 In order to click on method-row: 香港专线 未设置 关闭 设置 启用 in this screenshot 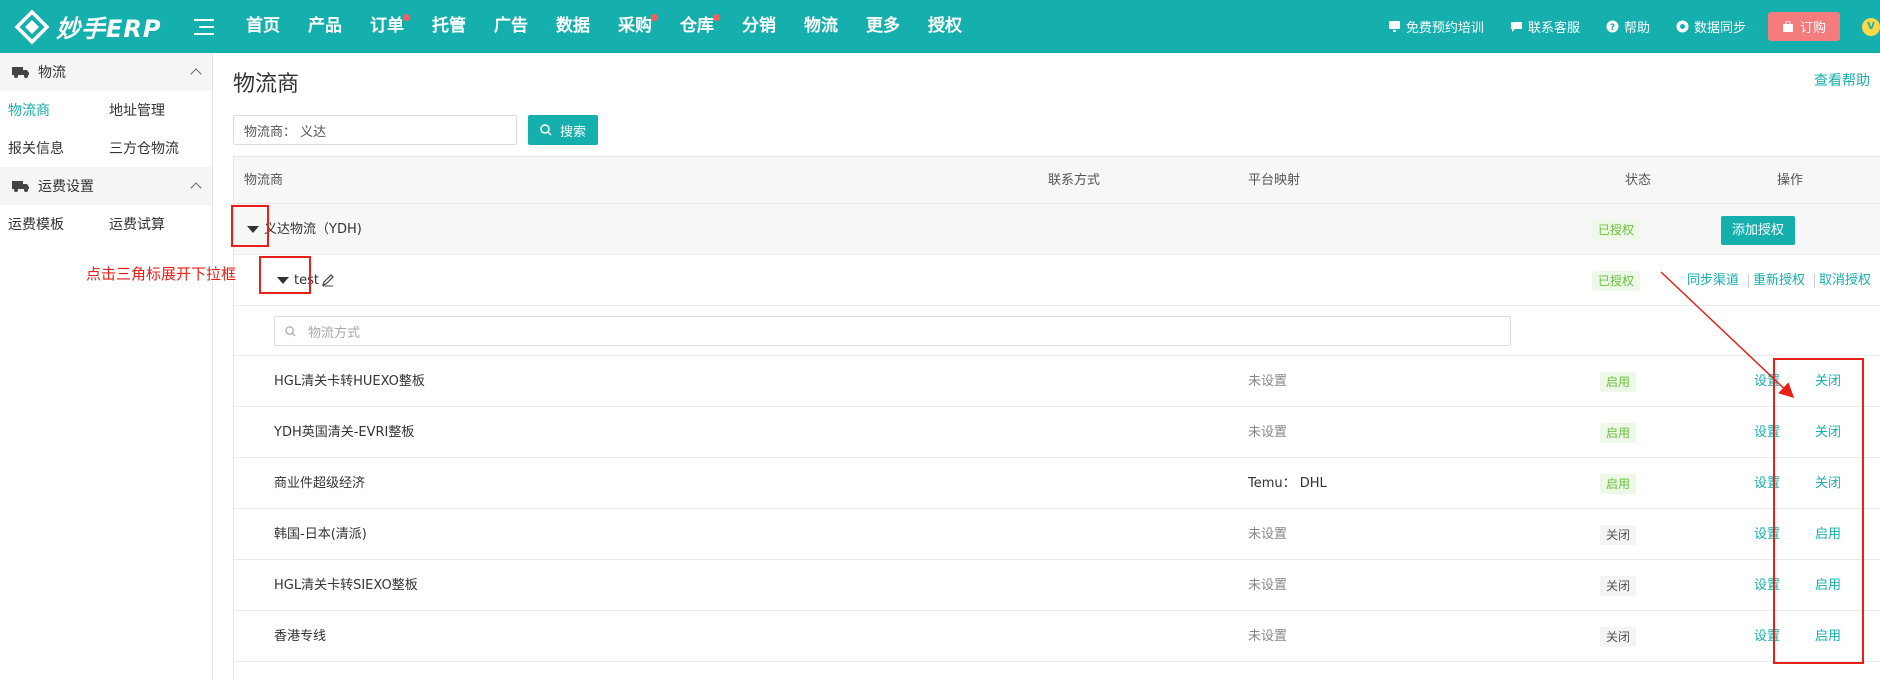, I will do `click(1057, 636)`.